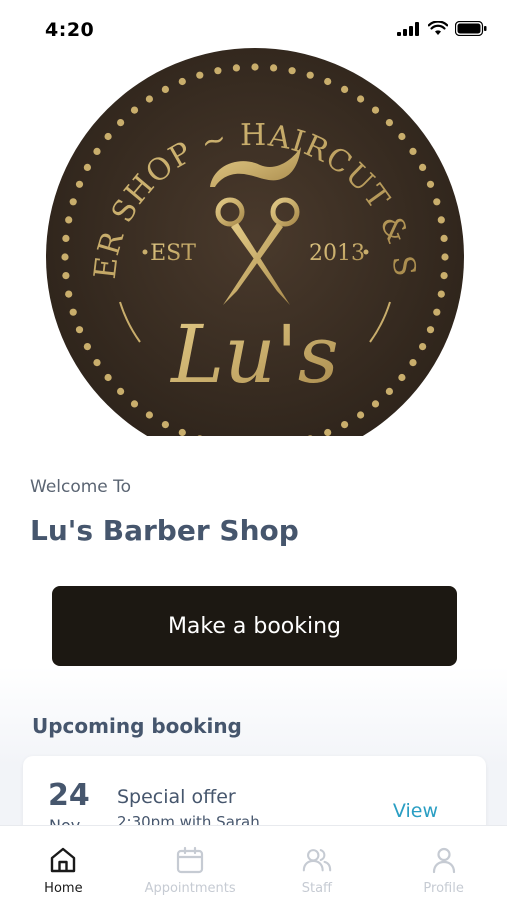  I want to click on booking-title: Special offer, so click(176, 797).